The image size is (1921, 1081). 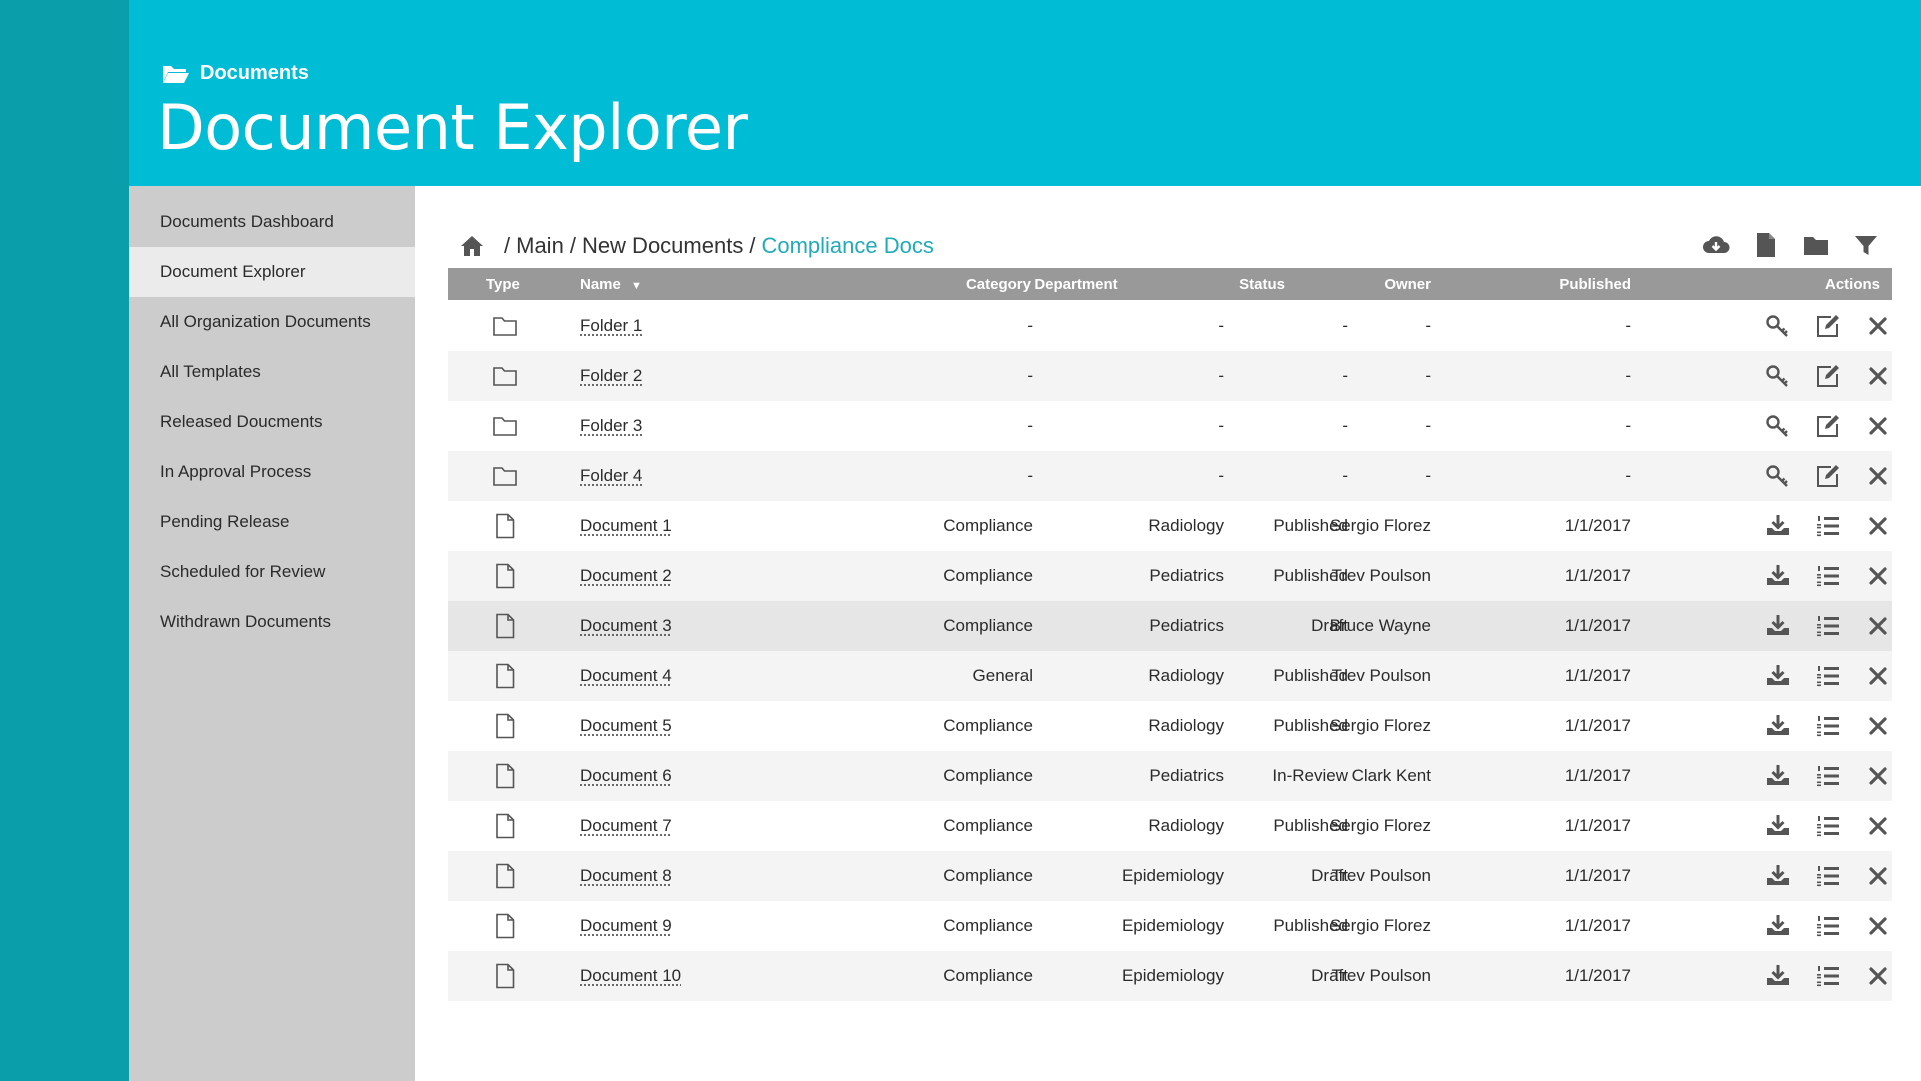 I want to click on row-name: Document 9, so click(x=626, y=925).